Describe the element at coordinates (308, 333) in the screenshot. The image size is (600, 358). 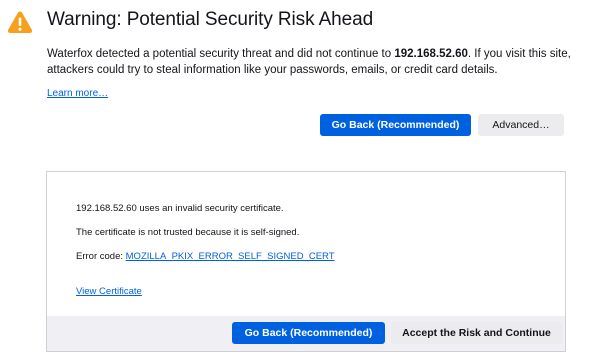
I see `panel-go-back-button: Go Back (Recommended)` at that location.